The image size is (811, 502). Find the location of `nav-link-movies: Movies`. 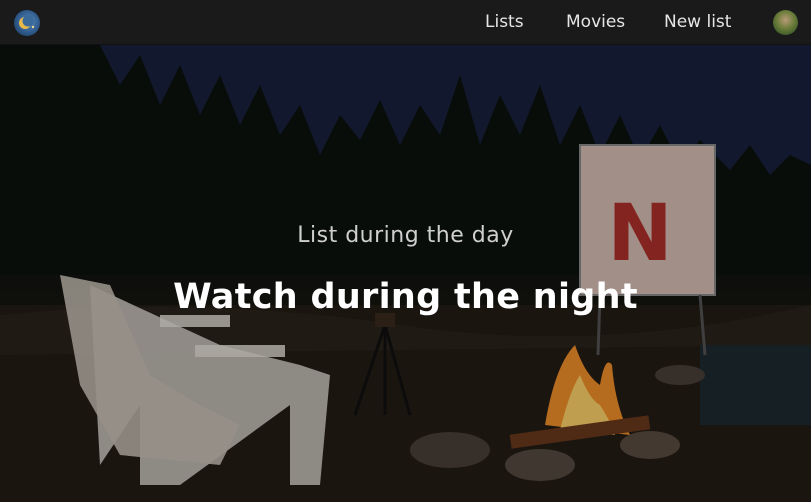

nav-link-movies: Movies is located at coordinates (595, 22).